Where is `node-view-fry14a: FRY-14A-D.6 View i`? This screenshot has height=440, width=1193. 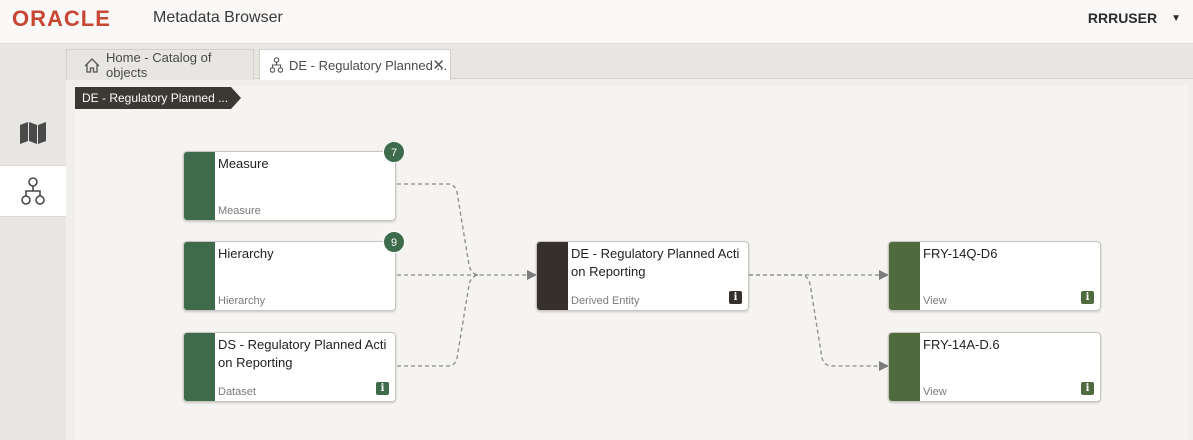
node-view-fry14a: FRY-14A-D.6 View i is located at coordinates (994, 367).